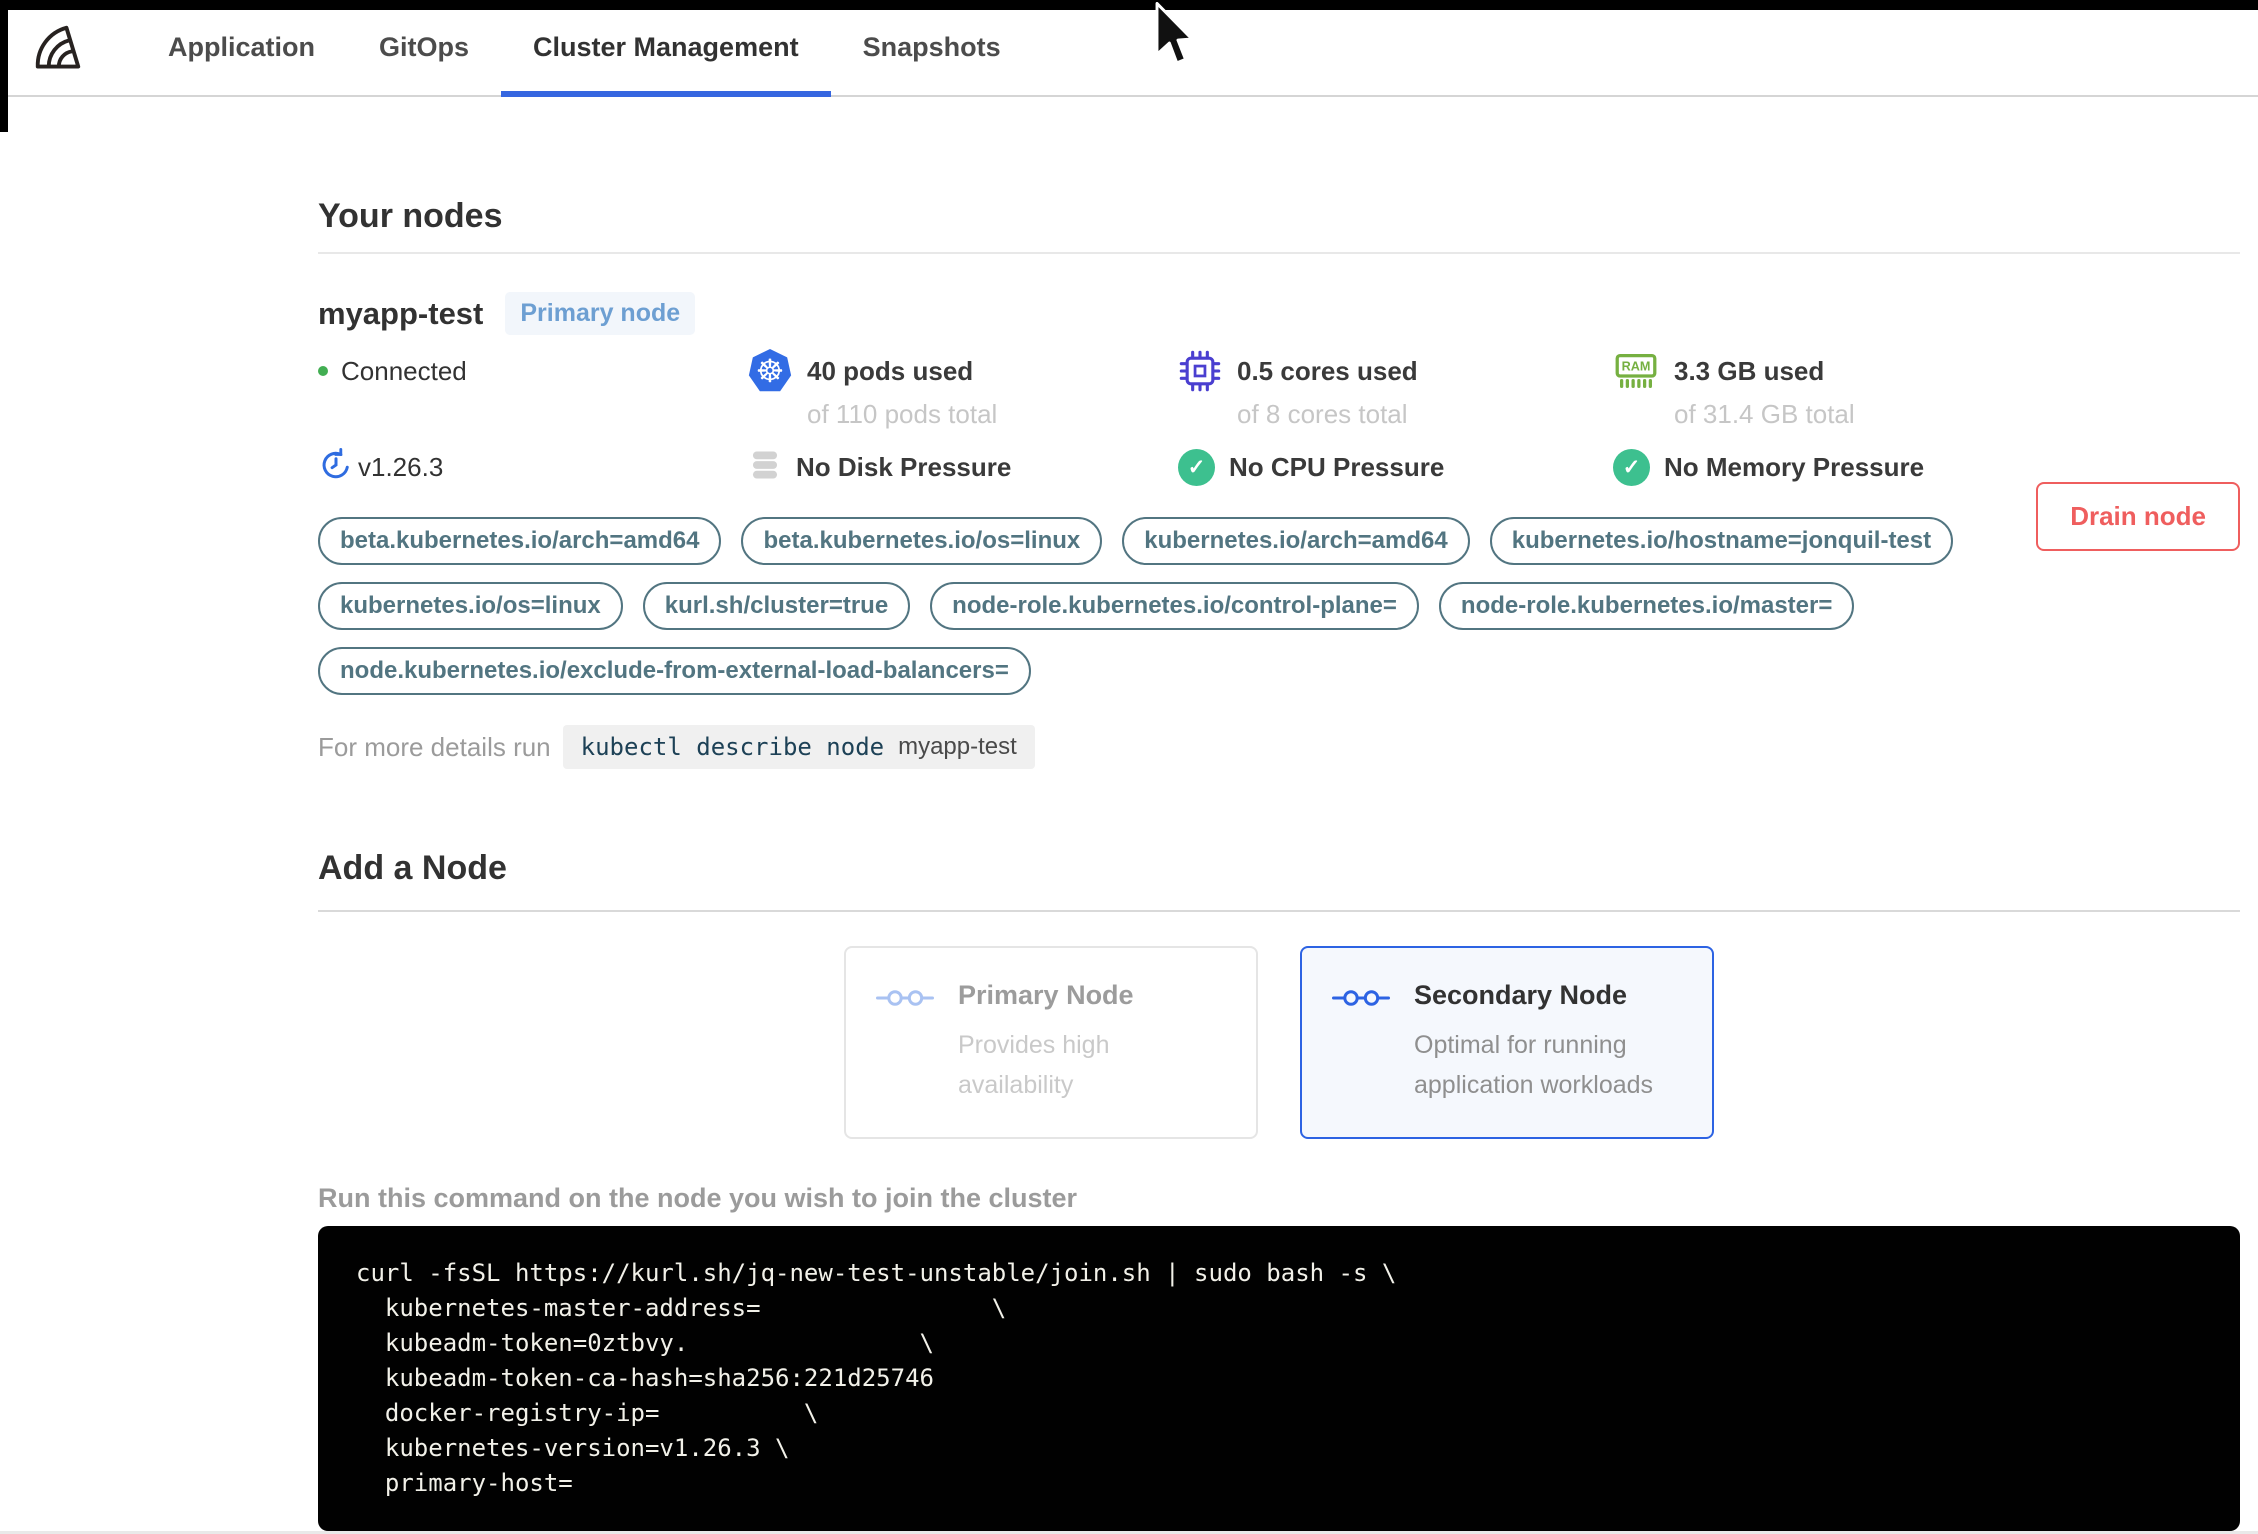  I want to click on kubectl-command-chip: kubectl describe node myapp-test, so click(798, 747).